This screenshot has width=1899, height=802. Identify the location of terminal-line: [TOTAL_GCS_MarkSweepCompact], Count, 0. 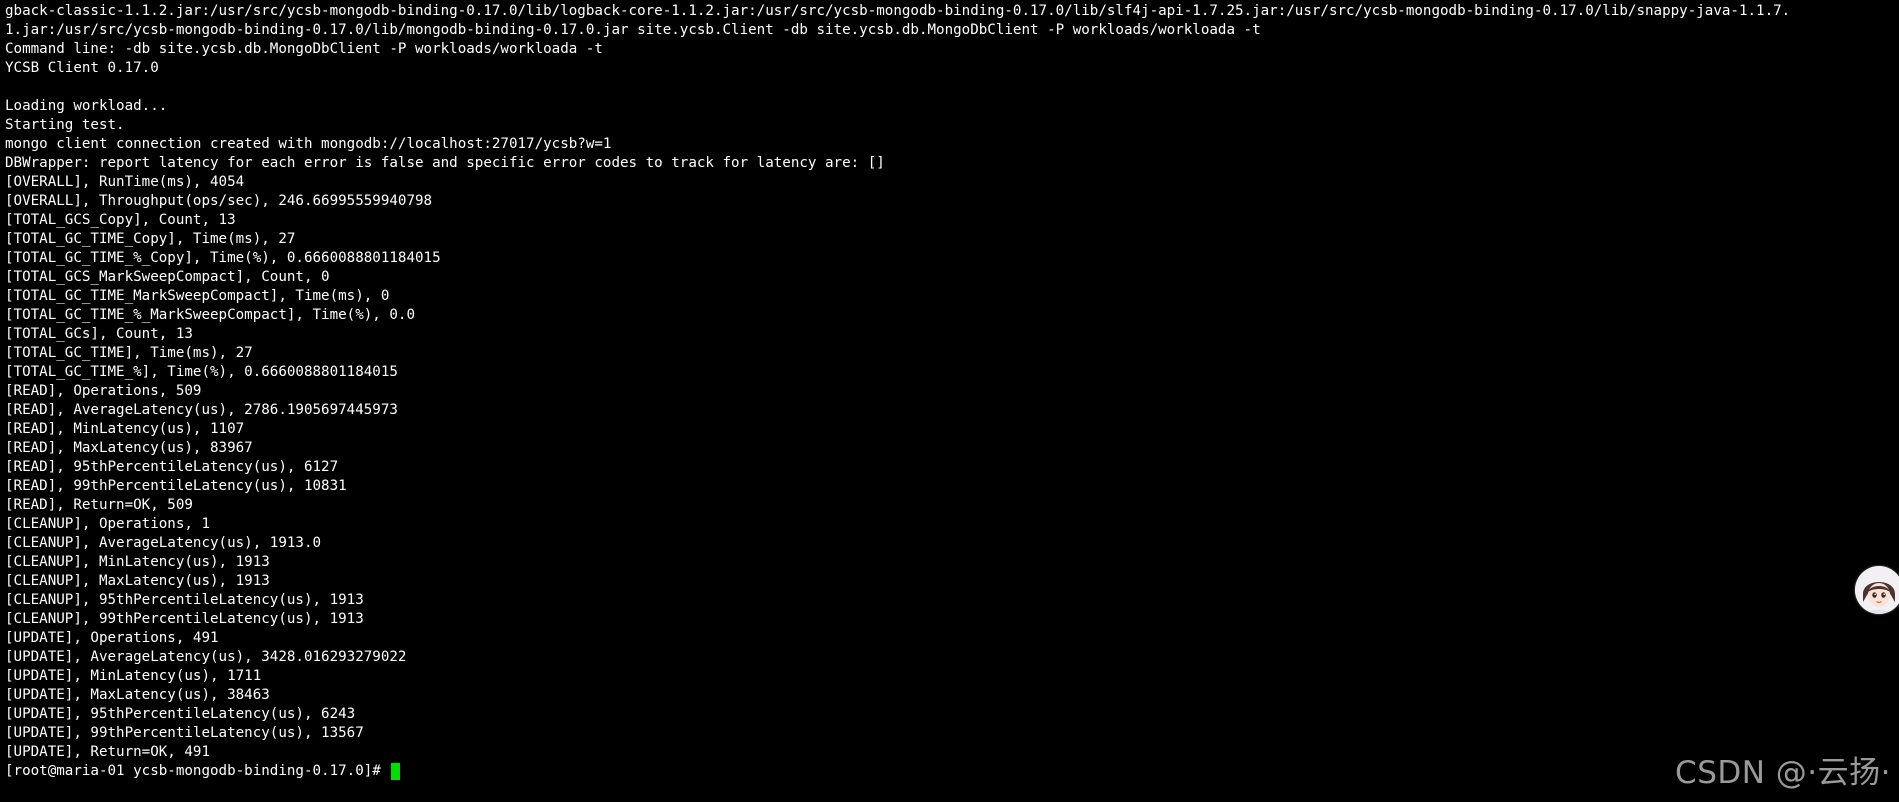
(167, 277).